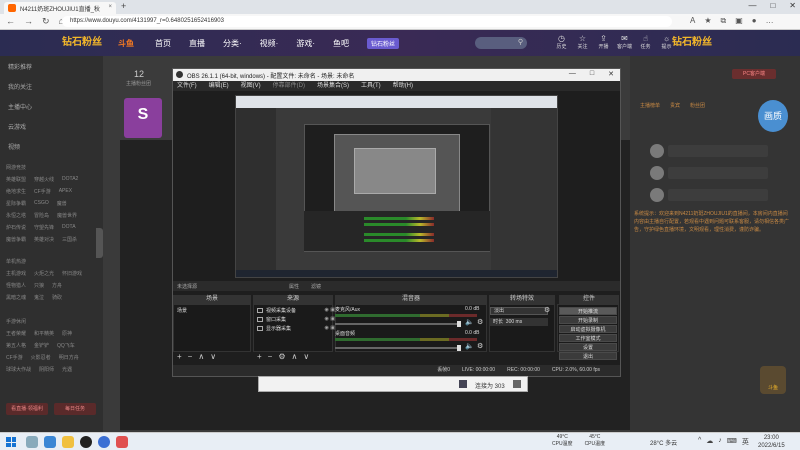 The width and height of the screenshot is (800, 450). I want to click on minimize-button: —, so click(752, 5).